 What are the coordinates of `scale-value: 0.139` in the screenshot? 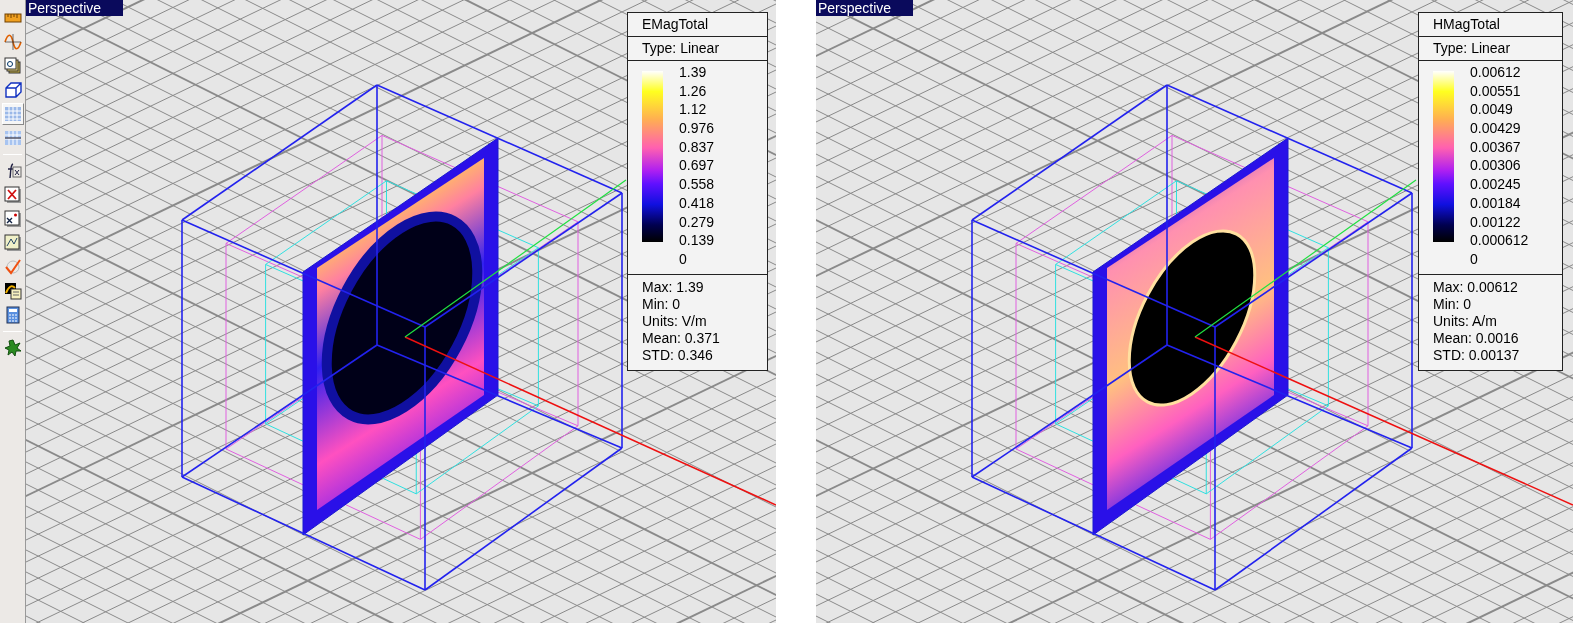 It's located at (697, 241).